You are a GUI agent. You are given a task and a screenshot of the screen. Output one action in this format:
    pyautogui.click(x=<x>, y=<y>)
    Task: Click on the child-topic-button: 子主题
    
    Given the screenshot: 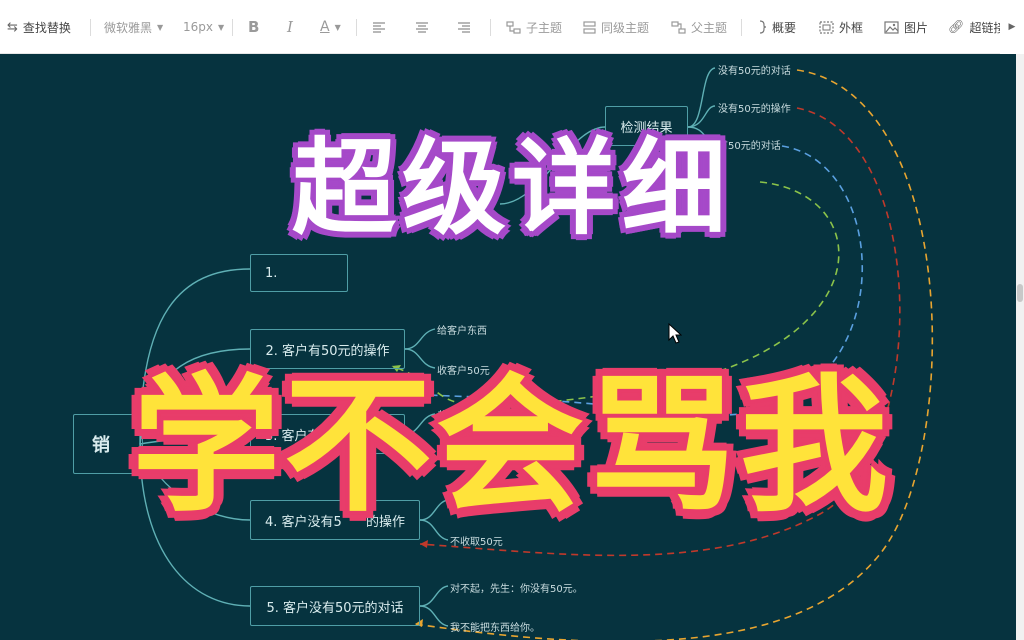 What is the action you would take?
    pyautogui.click(x=534, y=27)
    